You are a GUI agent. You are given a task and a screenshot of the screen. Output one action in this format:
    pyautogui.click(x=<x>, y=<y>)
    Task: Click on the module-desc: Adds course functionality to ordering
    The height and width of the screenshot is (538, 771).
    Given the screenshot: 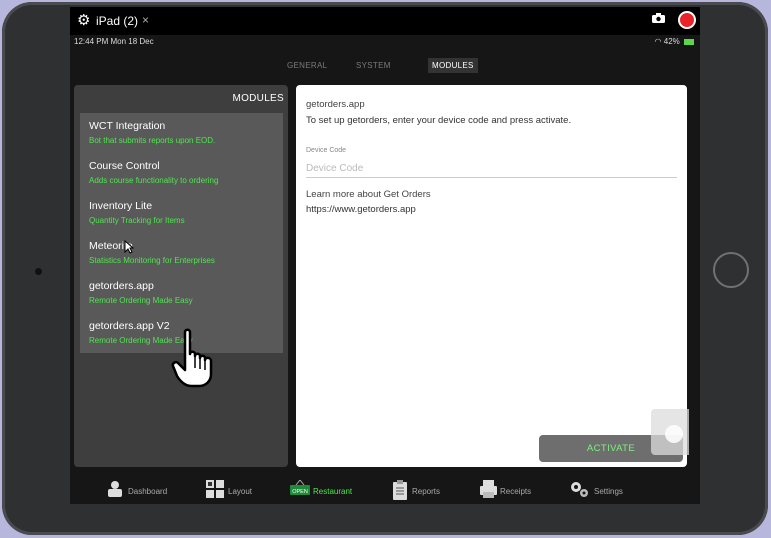 What is the action you would take?
    pyautogui.click(x=154, y=180)
    